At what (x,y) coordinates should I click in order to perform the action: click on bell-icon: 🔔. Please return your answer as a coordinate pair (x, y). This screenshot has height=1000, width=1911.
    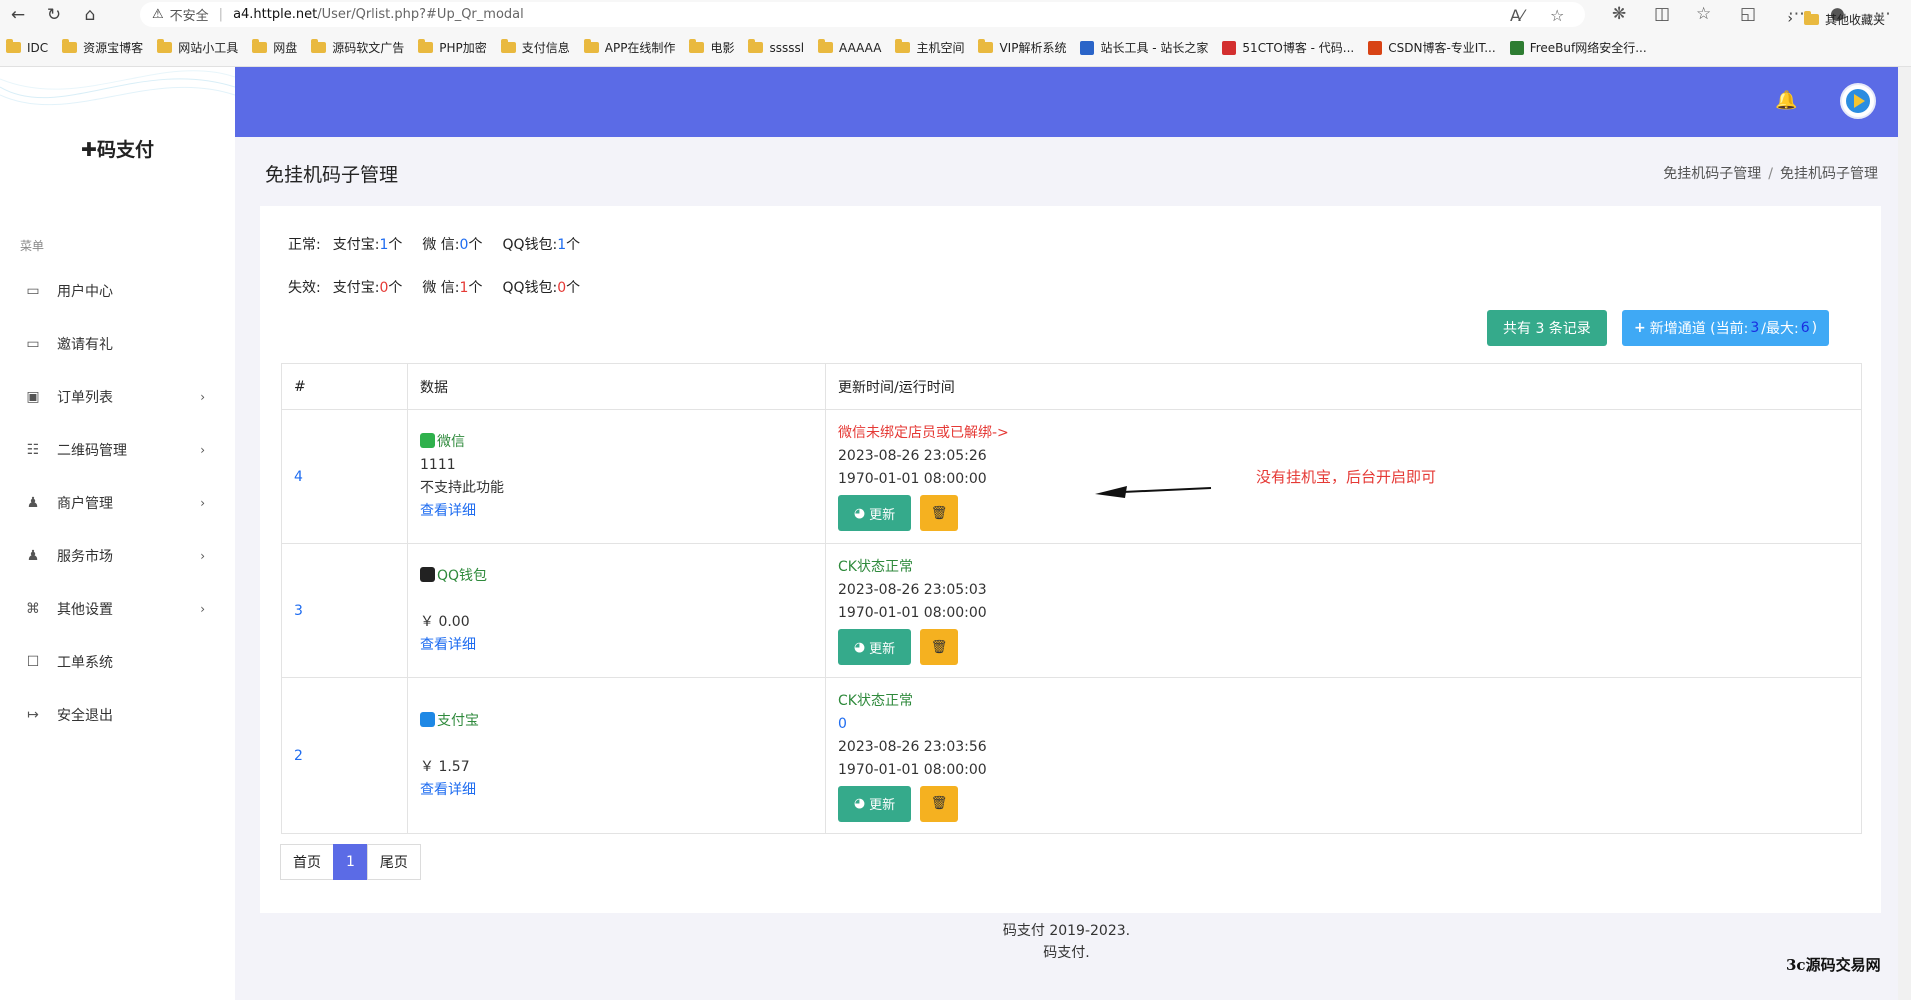
    Looking at the image, I should click on (1786, 100).